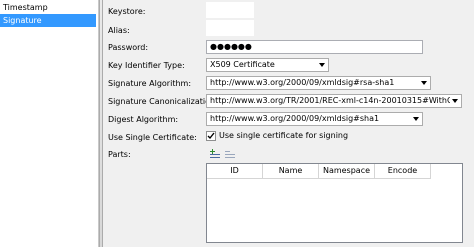 The height and width of the screenshot is (247, 474). What do you see at coordinates (230, 154) in the screenshot?
I see `remove-row-icon` at bounding box center [230, 154].